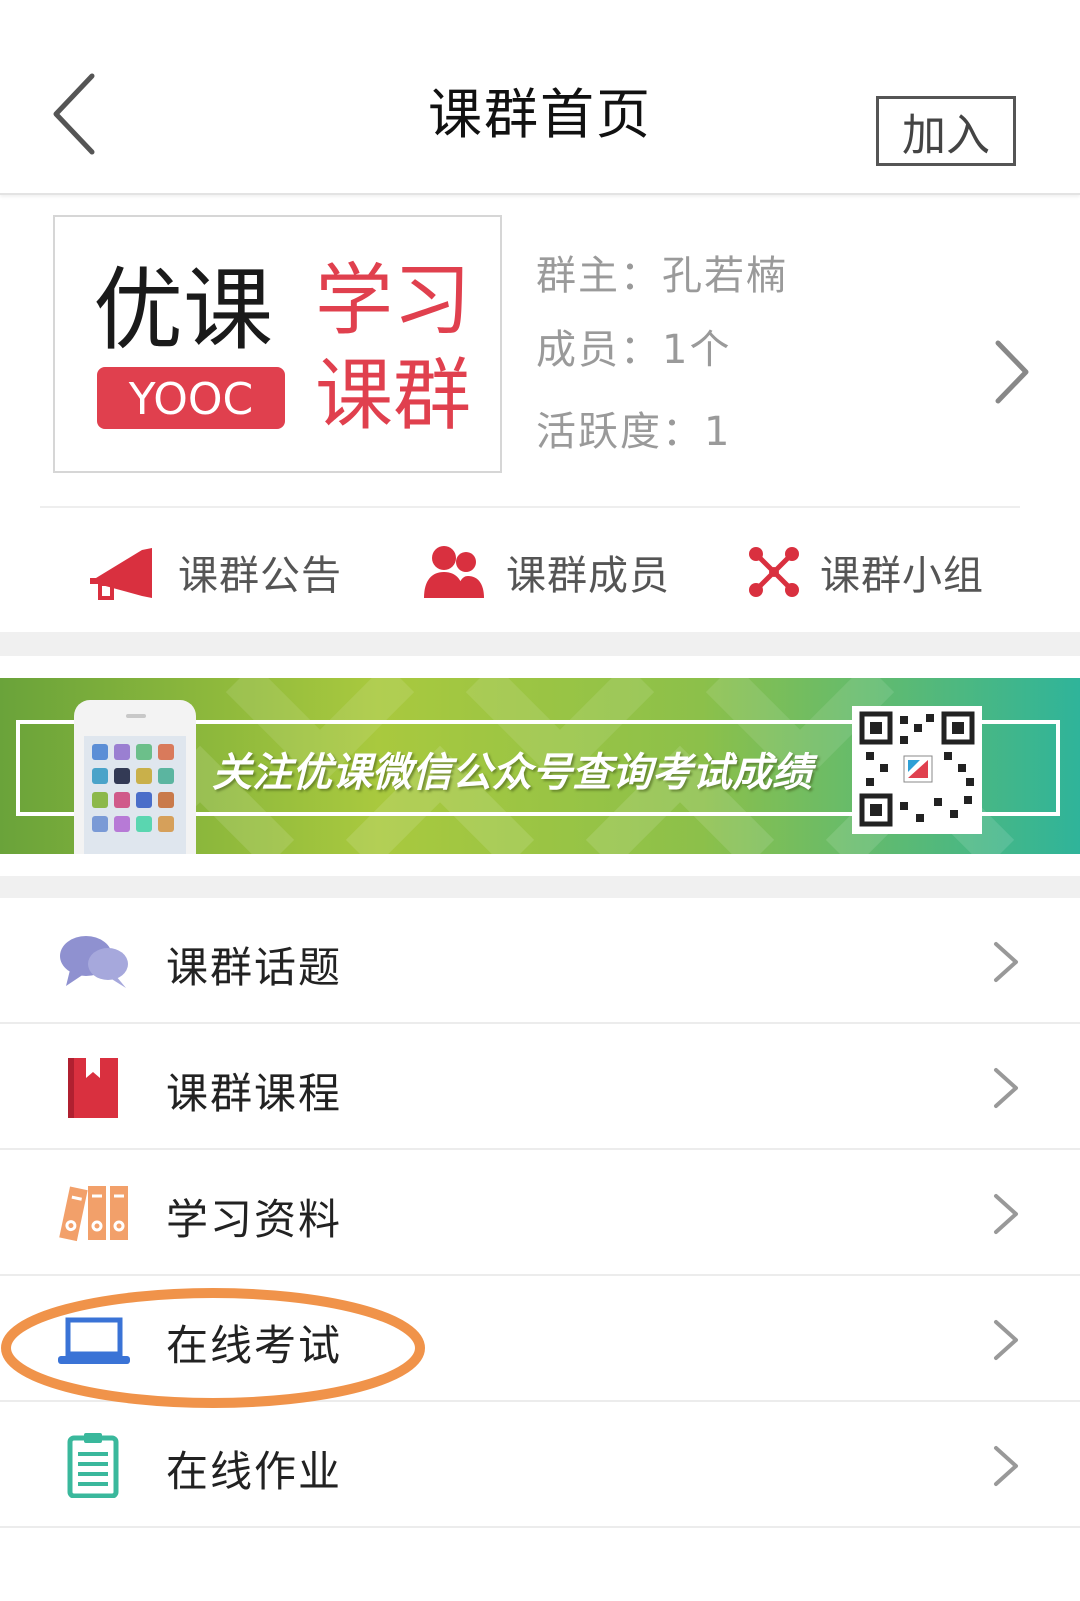 Image resolution: width=1080 pixels, height=1601 pixels. I want to click on quick-actions: 课群公告 课群成员 课群小组, so click(540, 572).